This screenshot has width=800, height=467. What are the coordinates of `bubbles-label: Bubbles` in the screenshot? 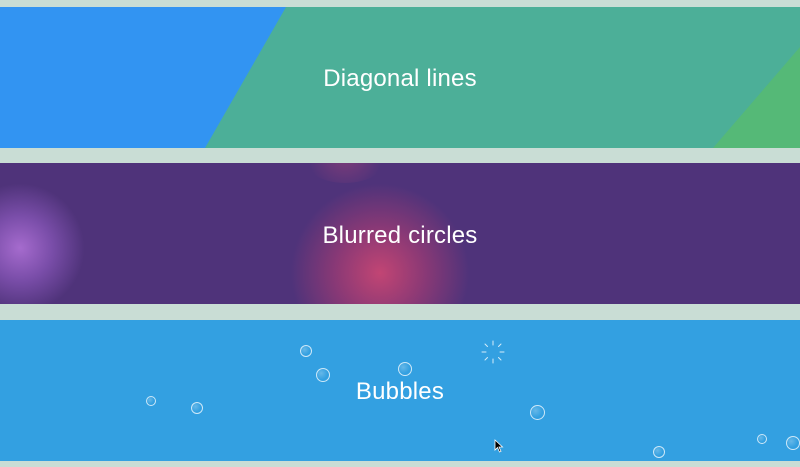 It's located at (400, 391).